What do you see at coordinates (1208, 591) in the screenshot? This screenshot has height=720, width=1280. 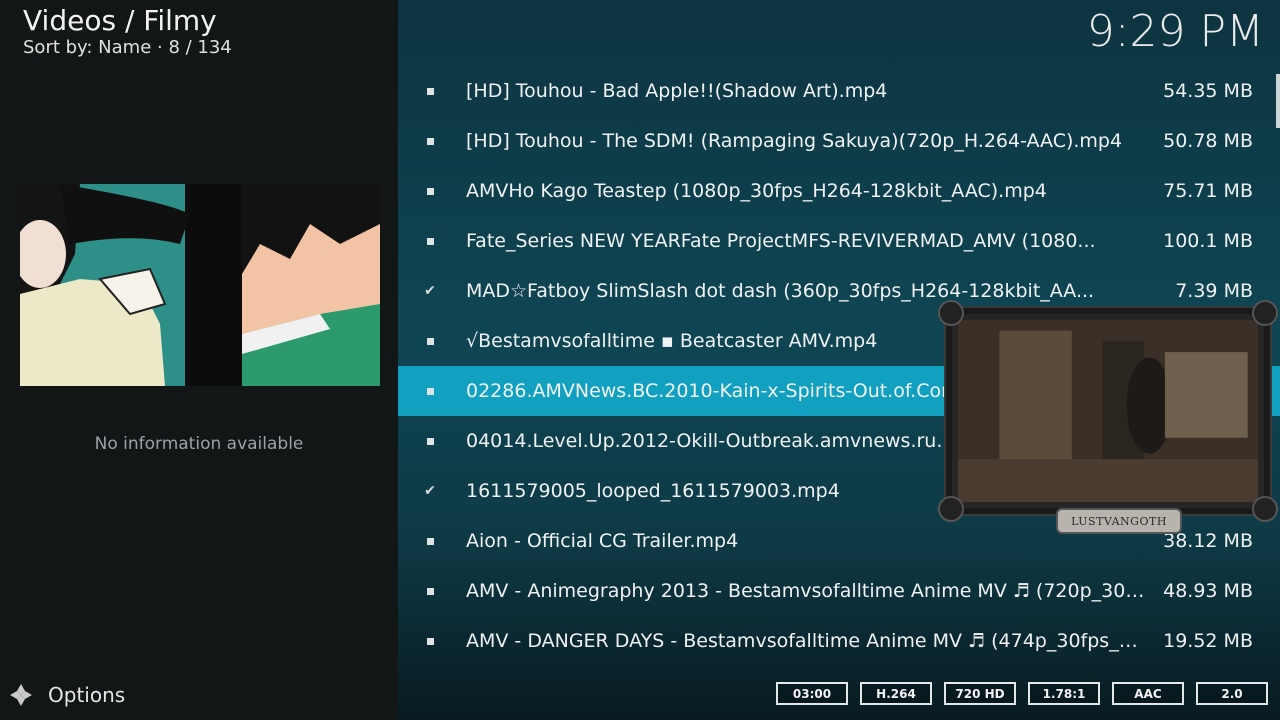 I see `list-item-size: 48.93 MB` at bounding box center [1208, 591].